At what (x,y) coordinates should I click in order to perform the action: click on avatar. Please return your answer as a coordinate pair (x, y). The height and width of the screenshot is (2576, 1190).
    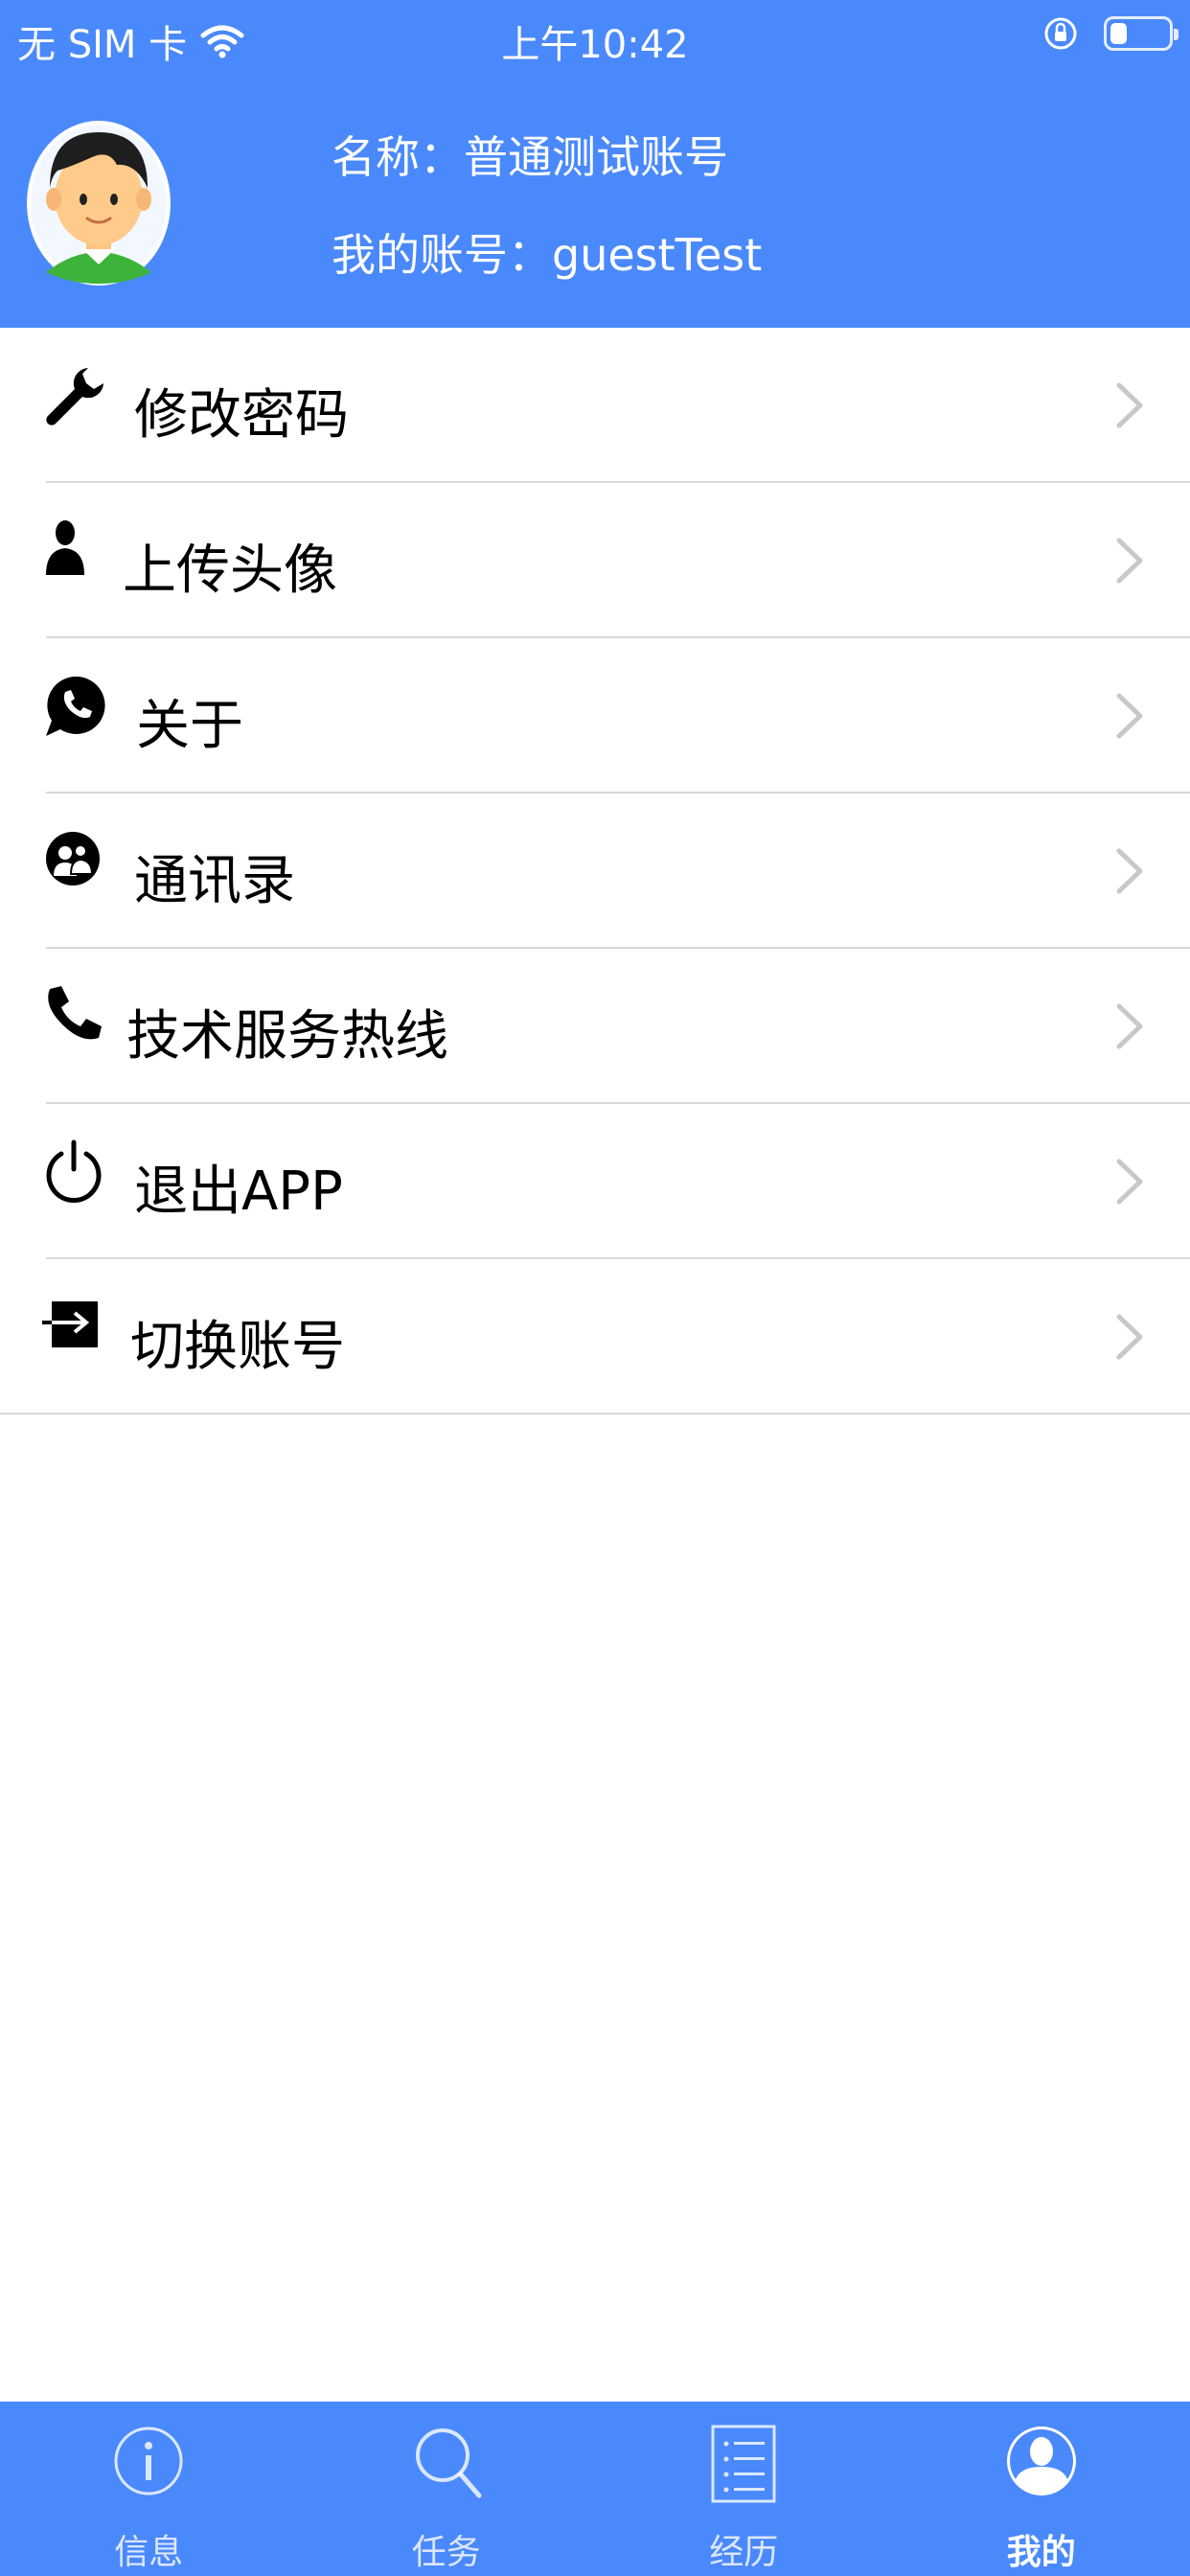
    Looking at the image, I should click on (99, 199).